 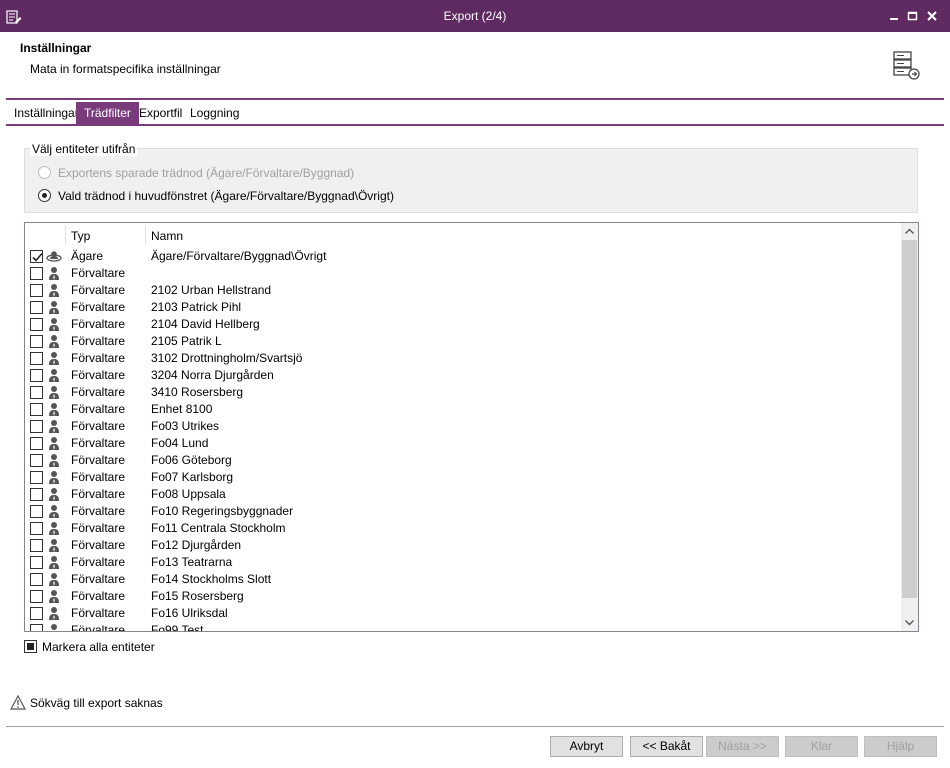 I want to click on cell-namn: Enhet 8100, so click(x=182, y=409).